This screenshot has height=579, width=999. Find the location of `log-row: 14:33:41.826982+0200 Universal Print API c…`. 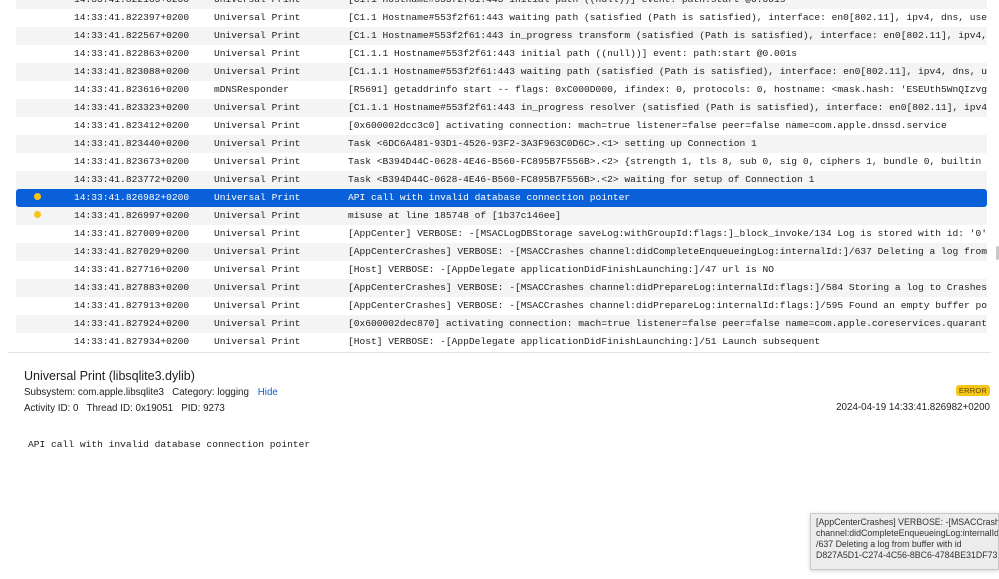

log-row: 14:33:41.826982+0200 Universal Print API c… is located at coordinates (501, 198).